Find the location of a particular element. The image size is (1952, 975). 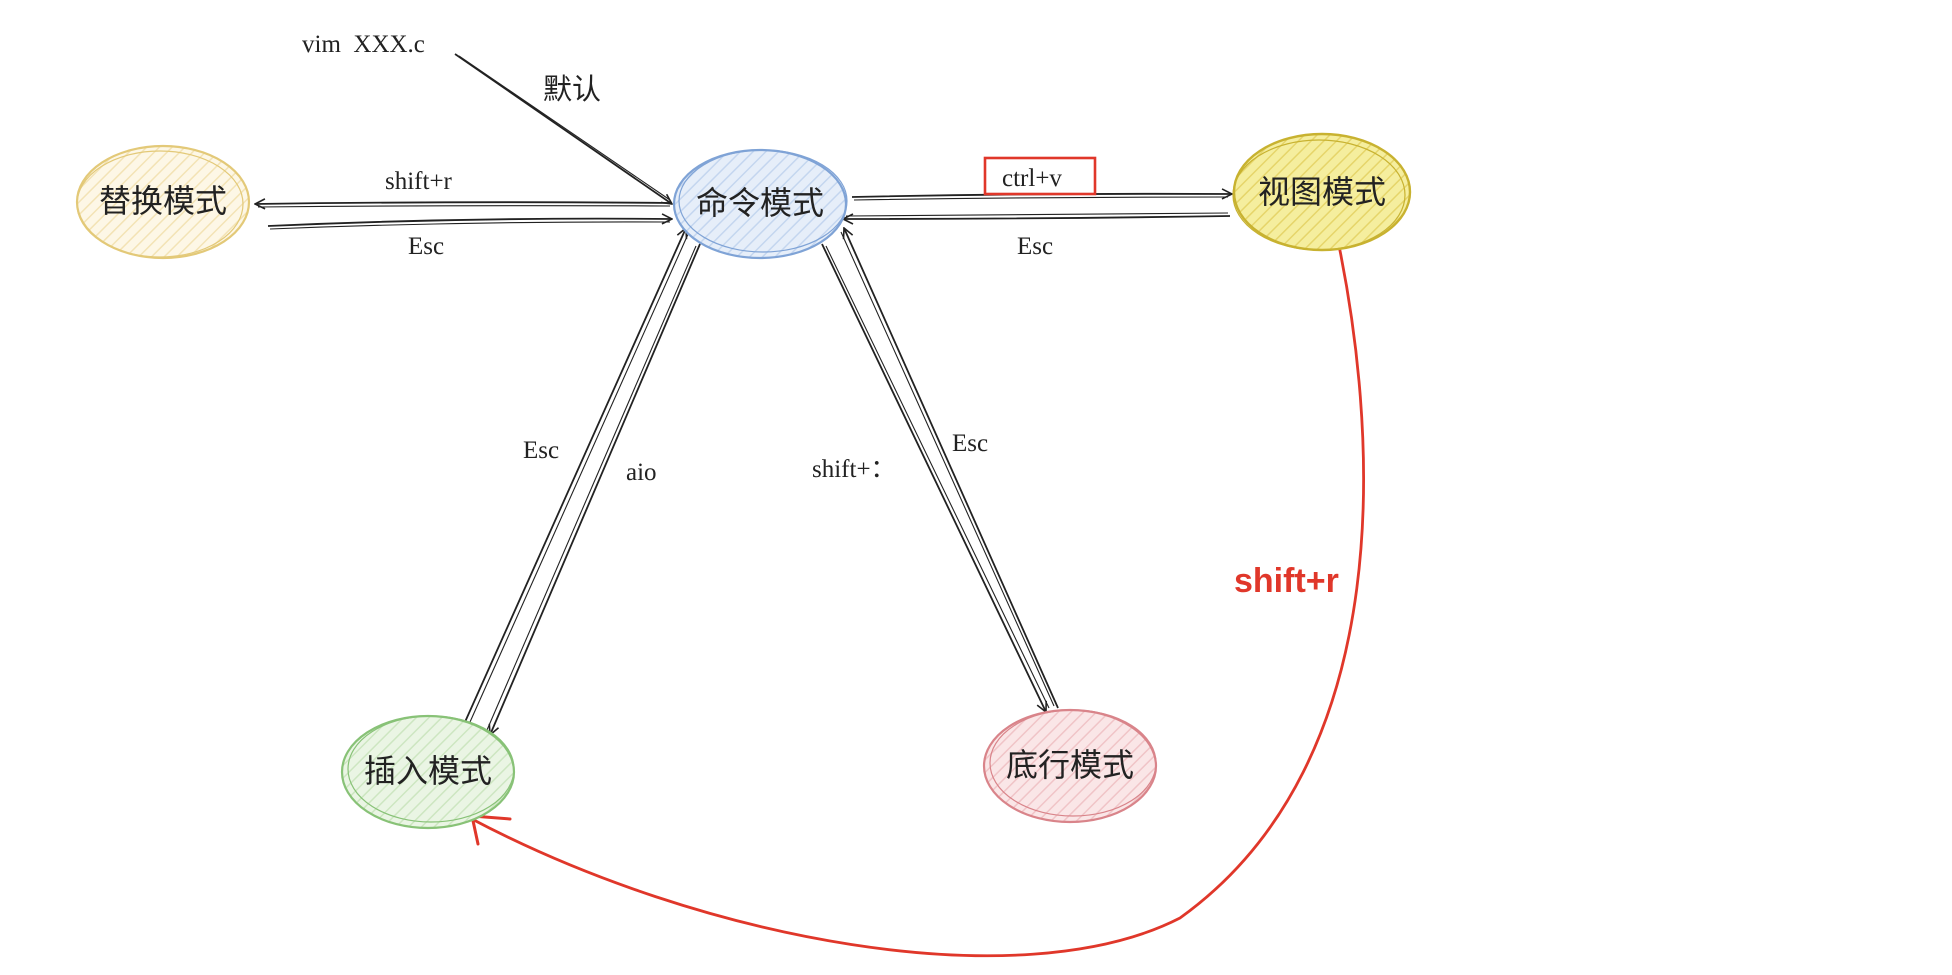

node-view-label: 视图模式 is located at coordinates (1322, 192).